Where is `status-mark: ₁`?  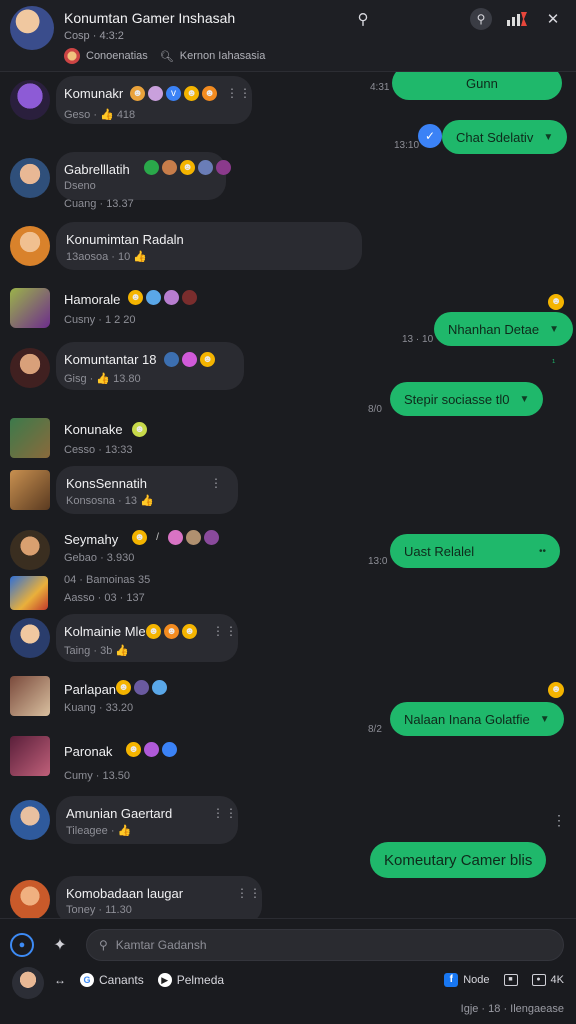
status-mark: ₁ is located at coordinates (554, 359).